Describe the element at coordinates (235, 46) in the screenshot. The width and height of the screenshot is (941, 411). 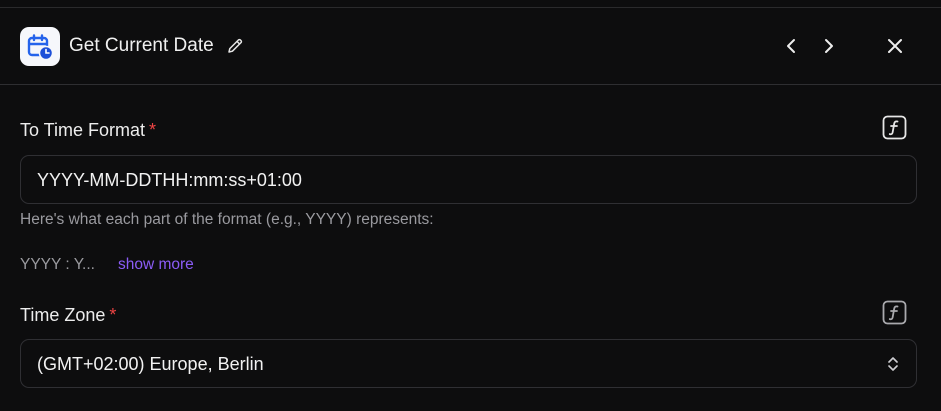
I see `pencil-icon` at that location.